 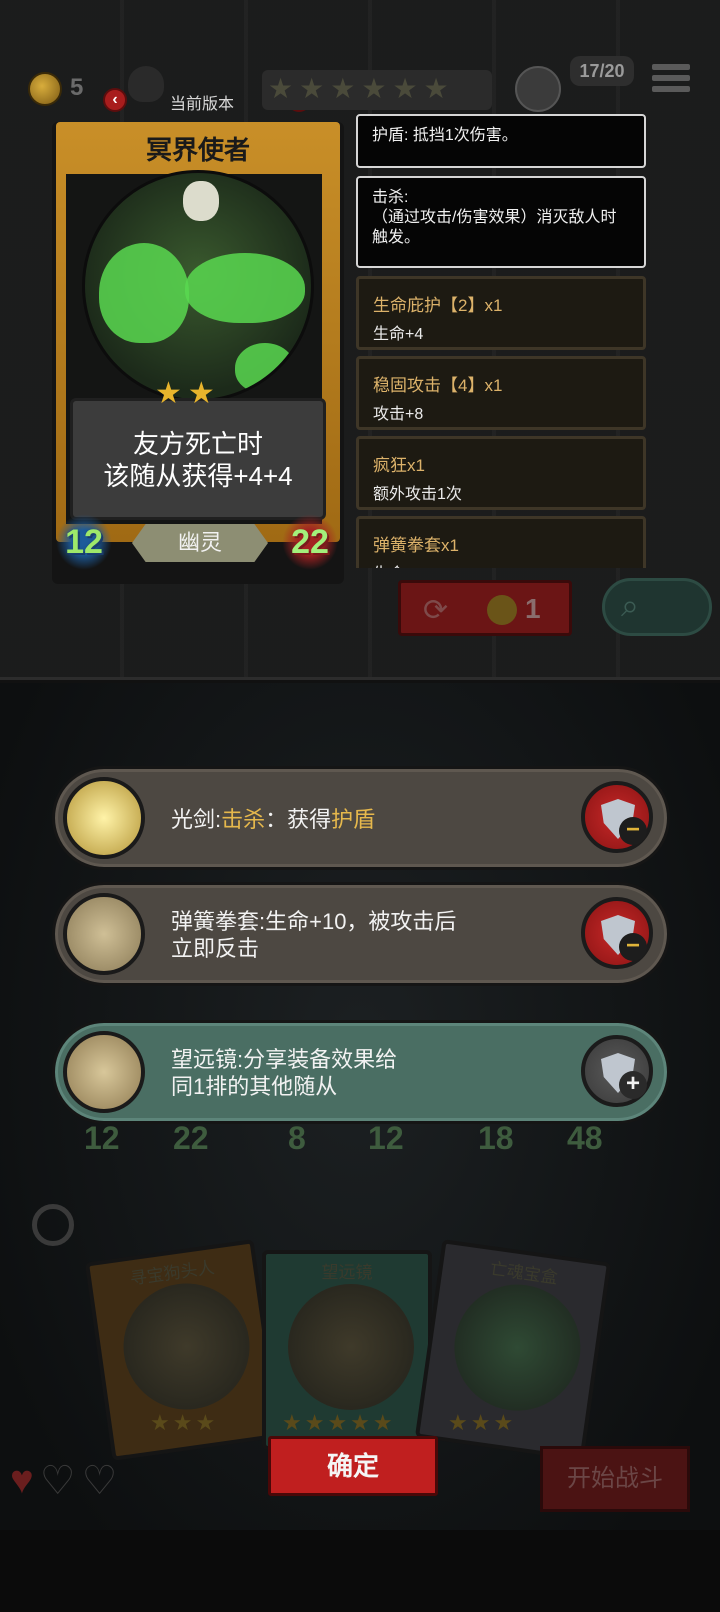 I want to click on keyword-equip: 生命庇护【2】x1 生命+4, so click(x=501, y=313).